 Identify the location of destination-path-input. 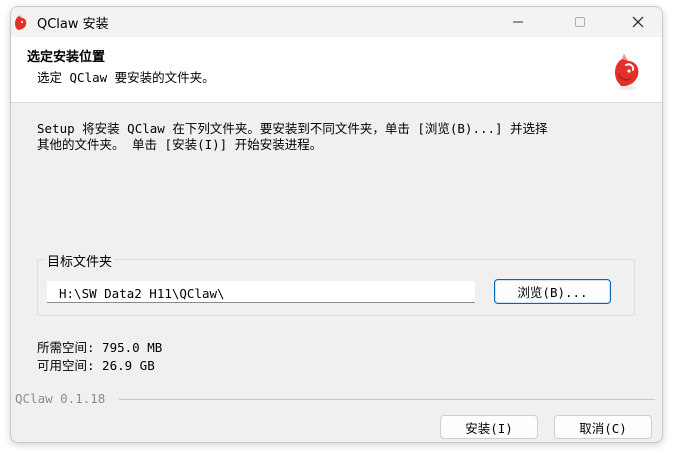
(261, 292).